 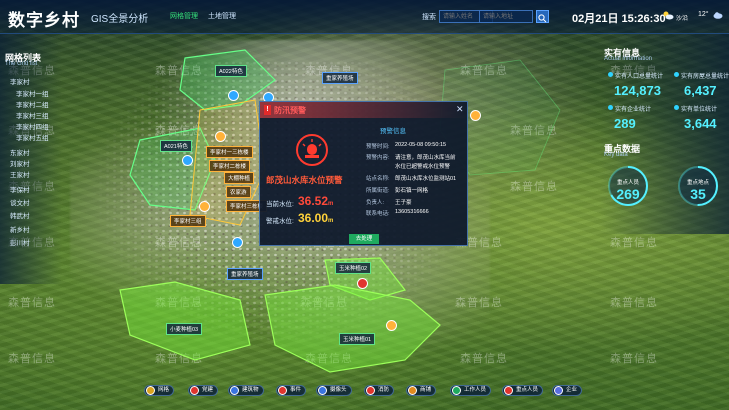 I want to click on camera-layer-icon, so click(x=322, y=390).